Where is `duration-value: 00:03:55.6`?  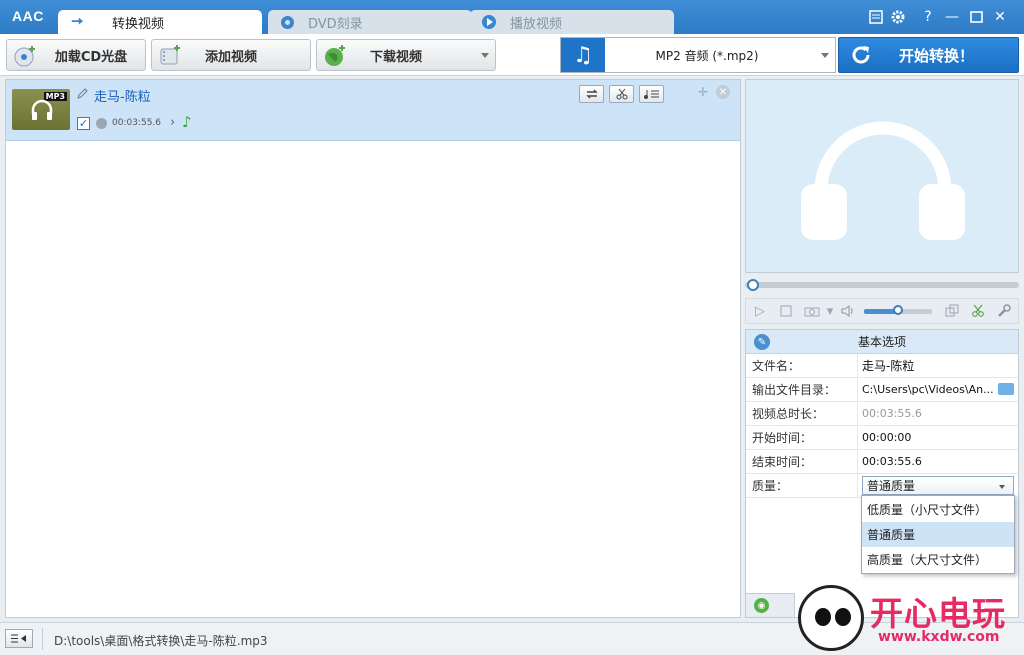 duration-value: 00:03:55.6 is located at coordinates (892, 413).